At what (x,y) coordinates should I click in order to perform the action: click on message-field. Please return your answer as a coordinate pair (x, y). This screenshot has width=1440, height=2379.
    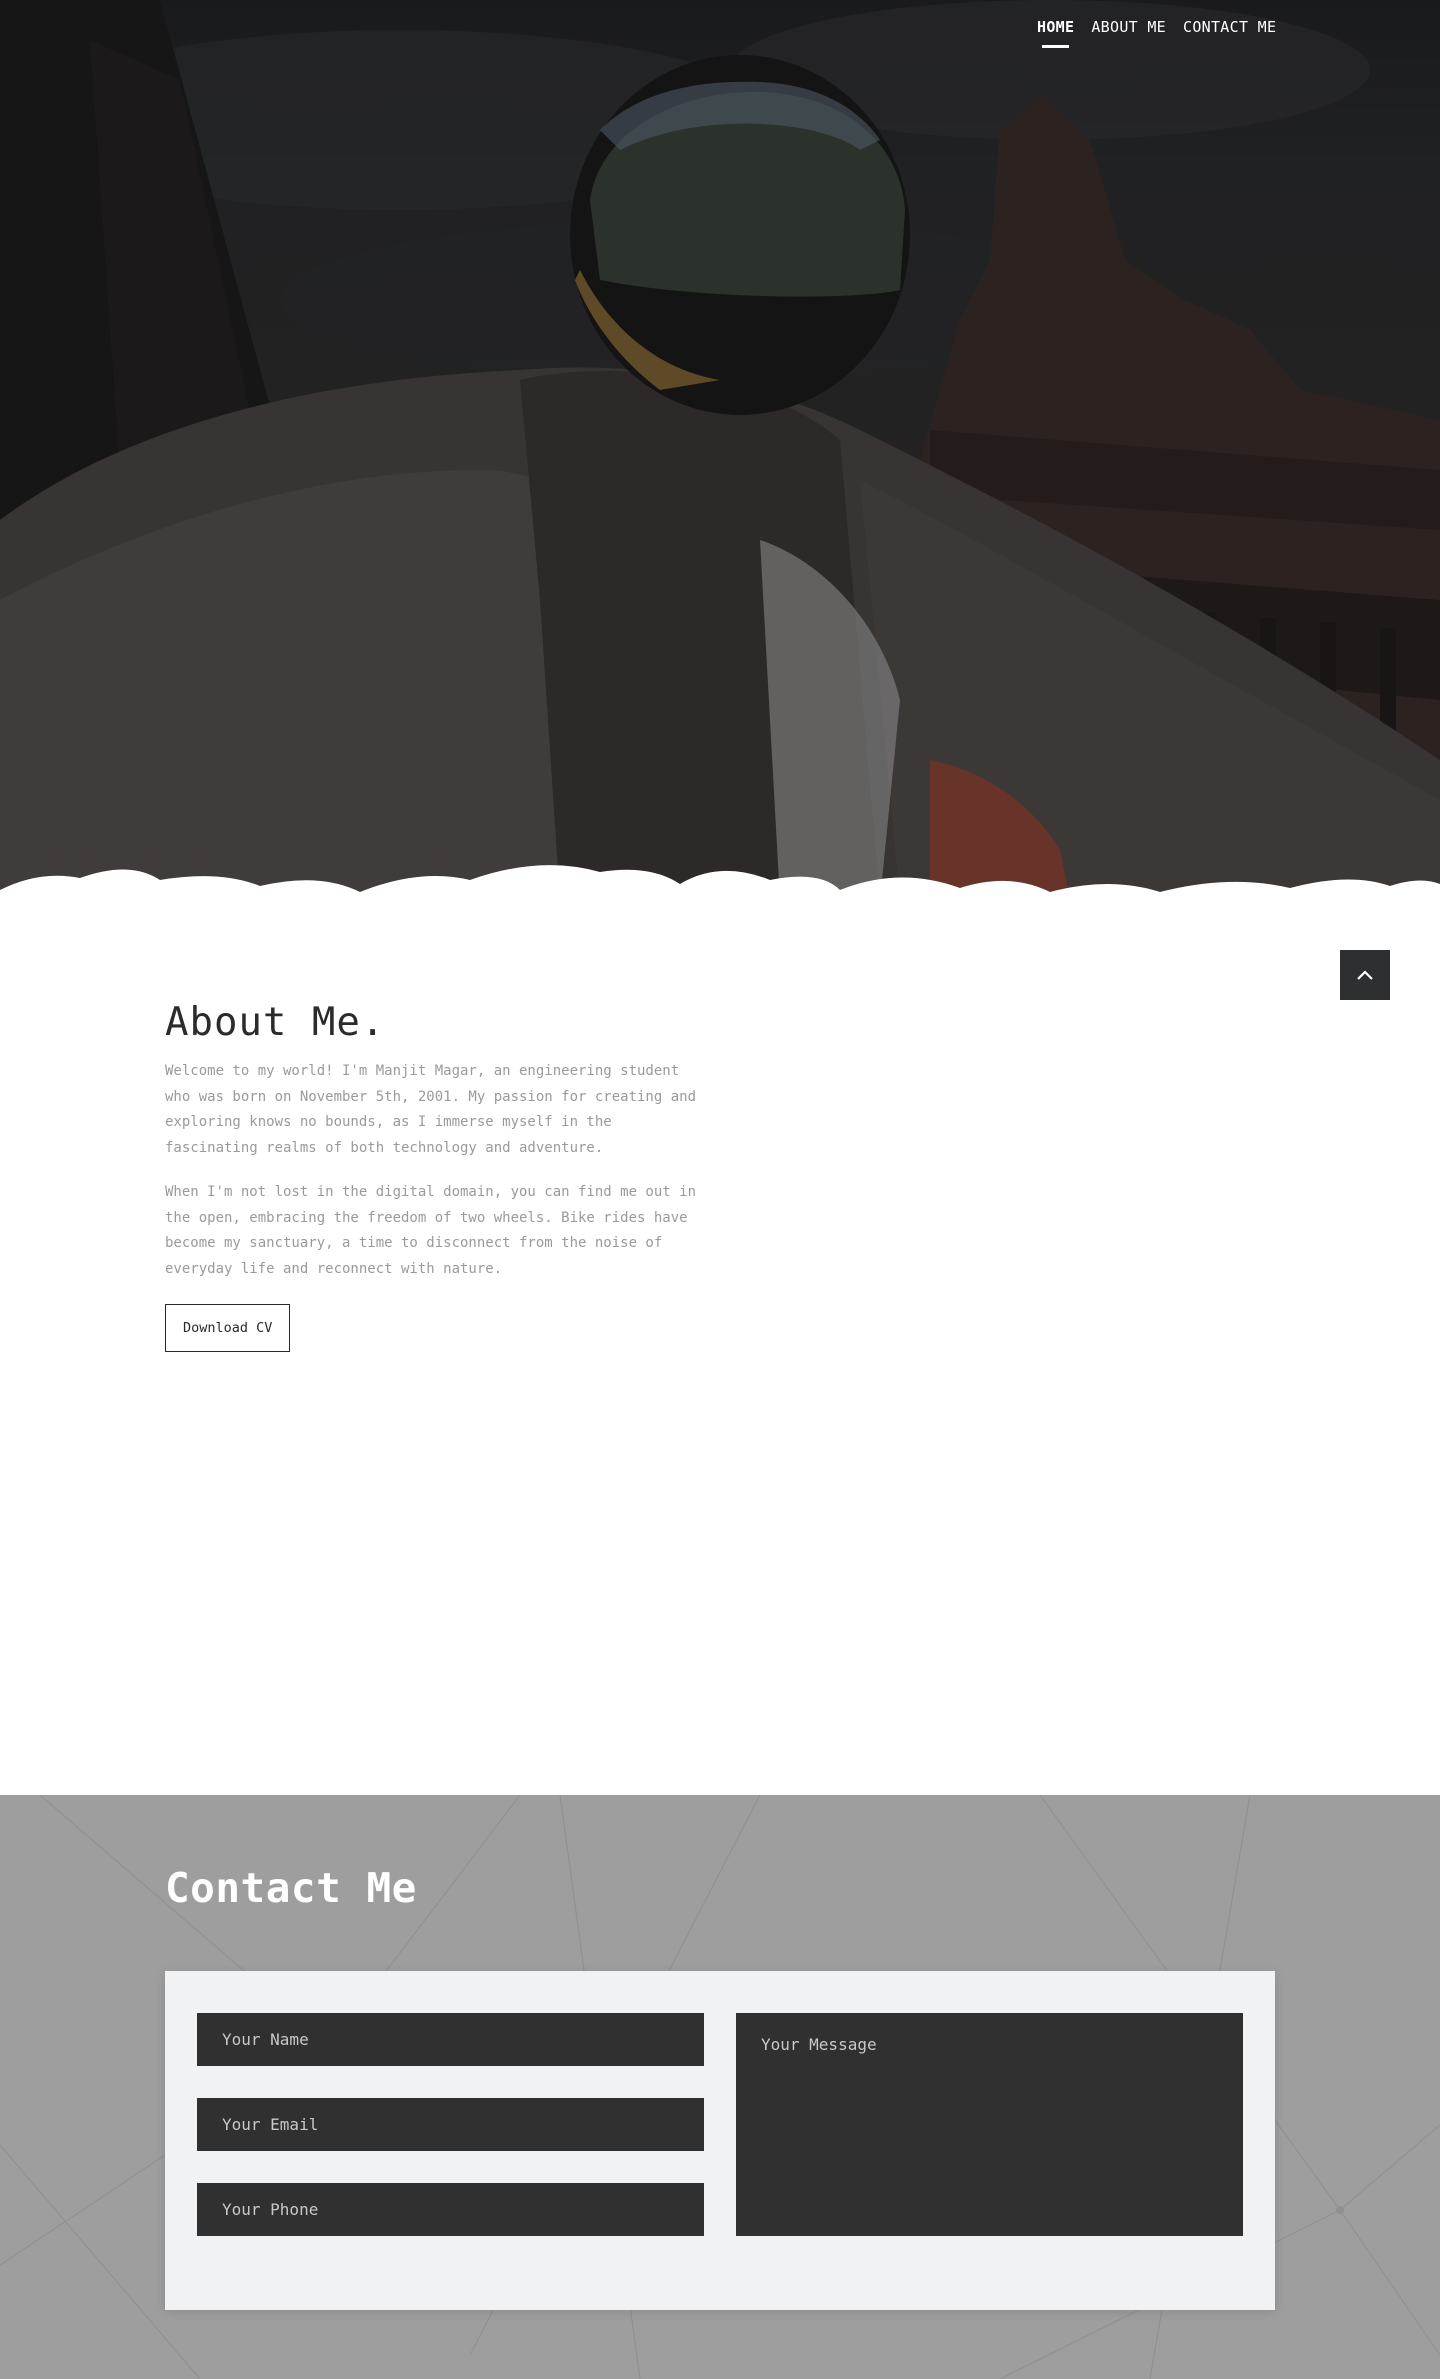
    Looking at the image, I should click on (989, 2124).